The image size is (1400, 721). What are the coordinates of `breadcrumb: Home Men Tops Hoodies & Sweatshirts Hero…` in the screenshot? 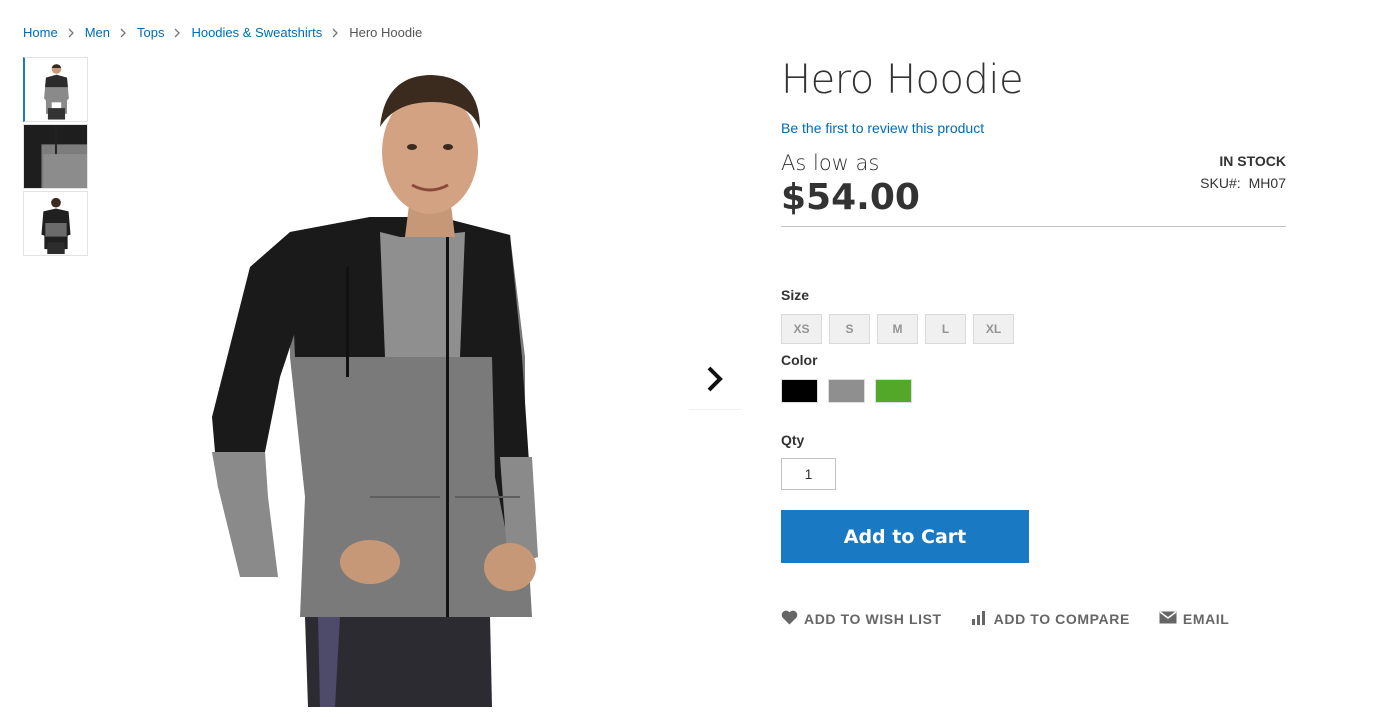 It's located at (222, 32).